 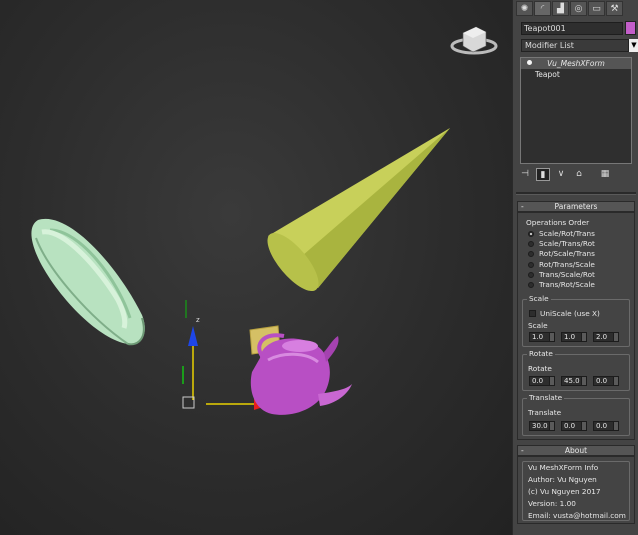 I want to click on object-name-field: Teapot001, so click(x=572, y=28).